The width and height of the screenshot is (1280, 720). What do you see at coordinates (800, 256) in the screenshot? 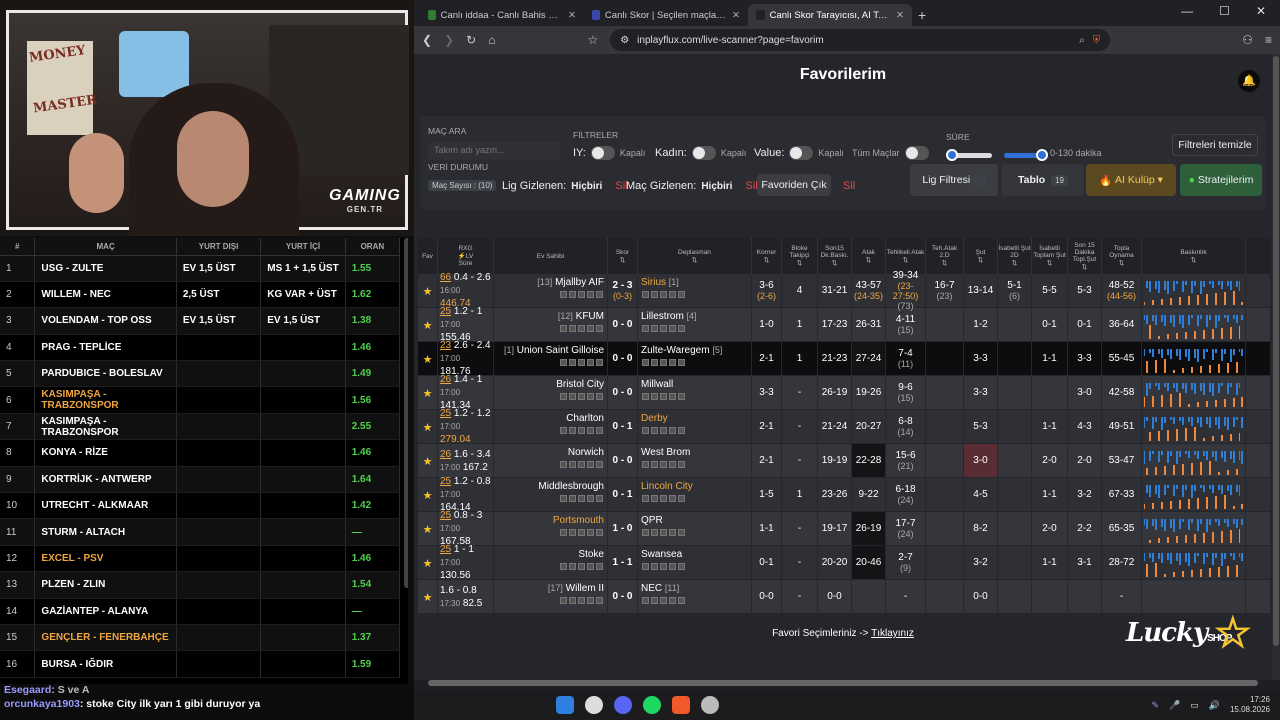
I see `column-header: Bloke Takipçi ⇅` at bounding box center [800, 256].